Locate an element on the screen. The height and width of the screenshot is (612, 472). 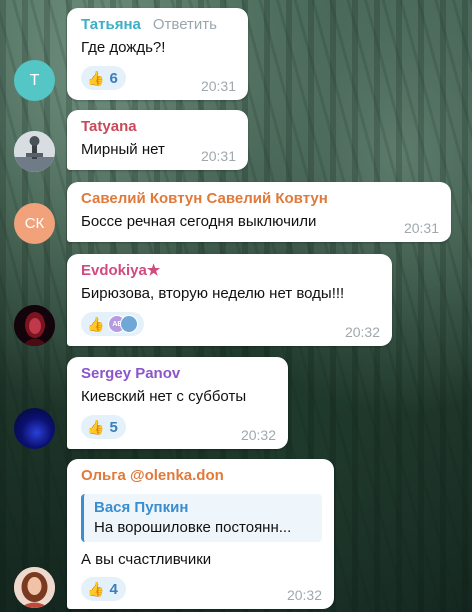
avatar-letter: Т is located at coordinates (34, 80).